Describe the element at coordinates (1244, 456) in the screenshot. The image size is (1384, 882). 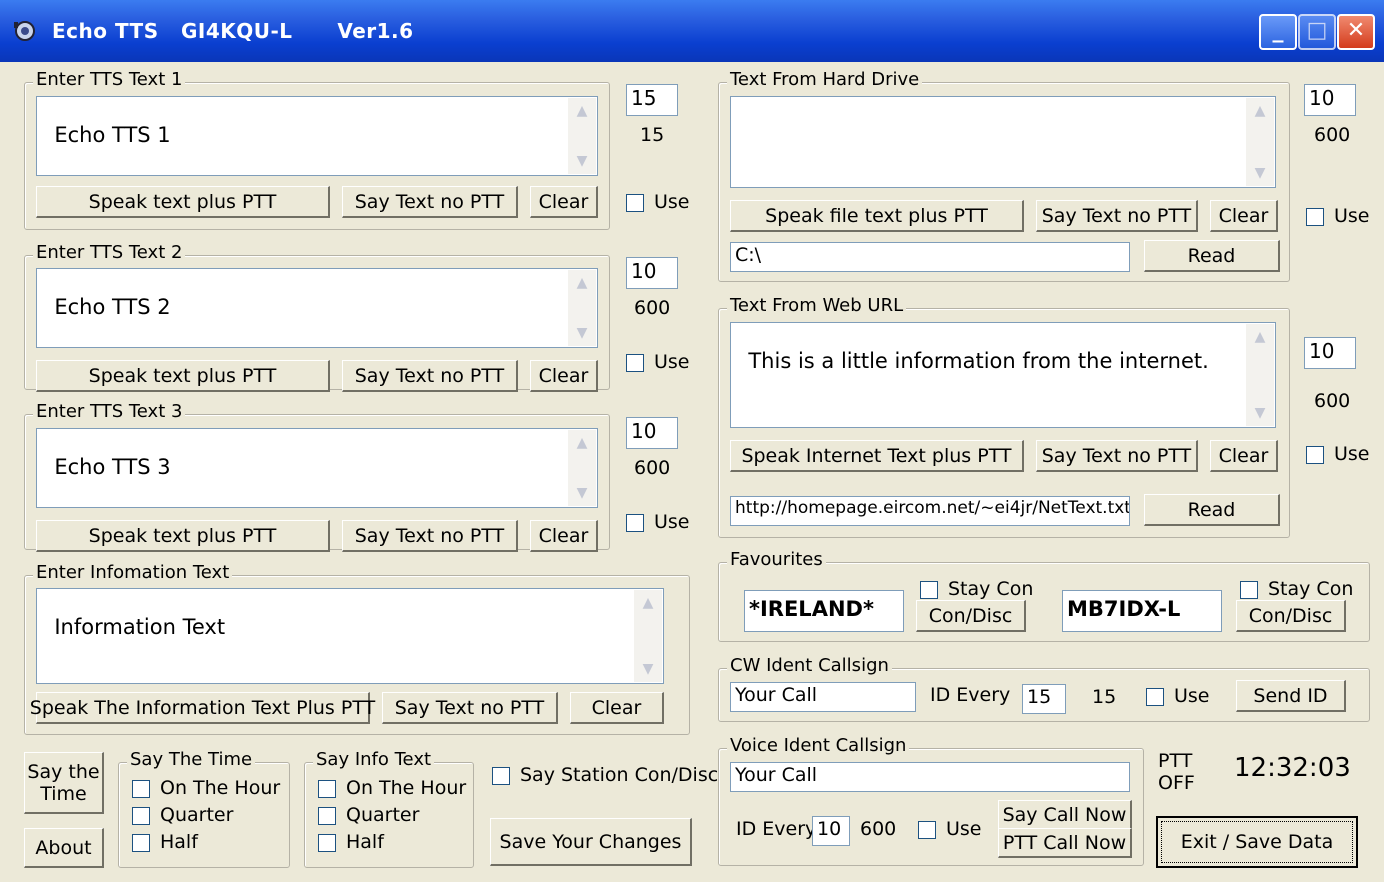
I see `web-clear-button: Clear` at that location.